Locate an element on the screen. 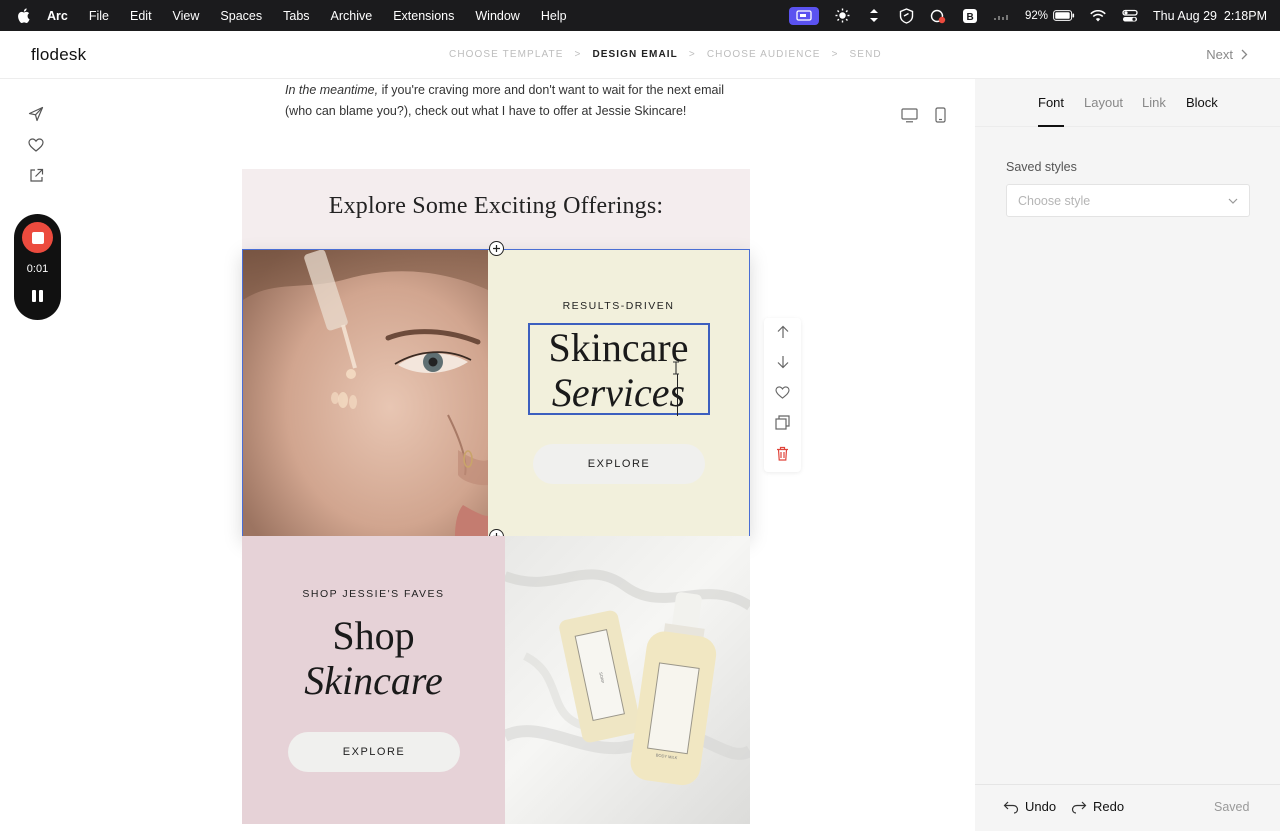  save-status: Saved is located at coordinates (1232, 807).